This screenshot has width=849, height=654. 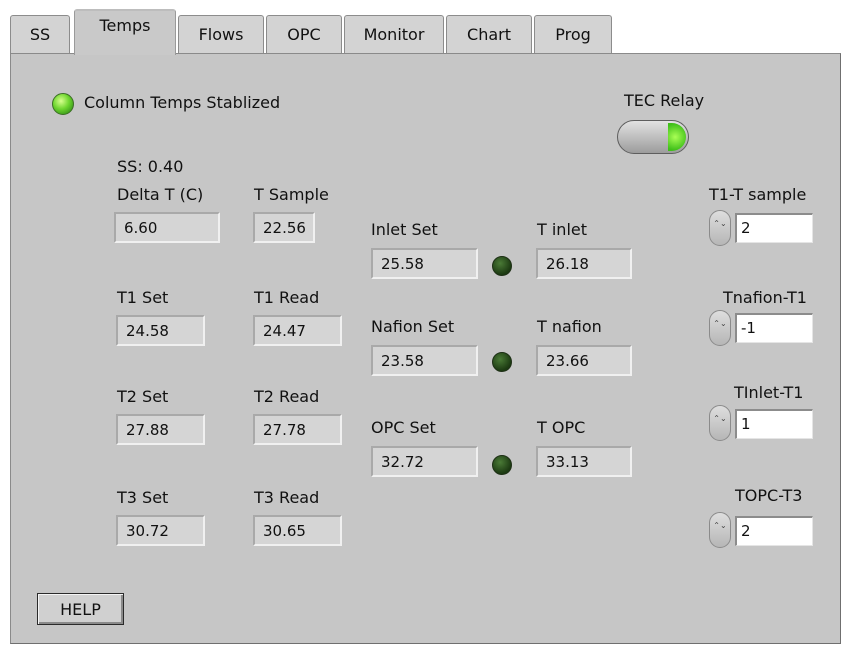 What do you see at coordinates (584, 461) in the screenshot?
I see `t-opc-indicator: 33.13` at bounding box center [584, 461].